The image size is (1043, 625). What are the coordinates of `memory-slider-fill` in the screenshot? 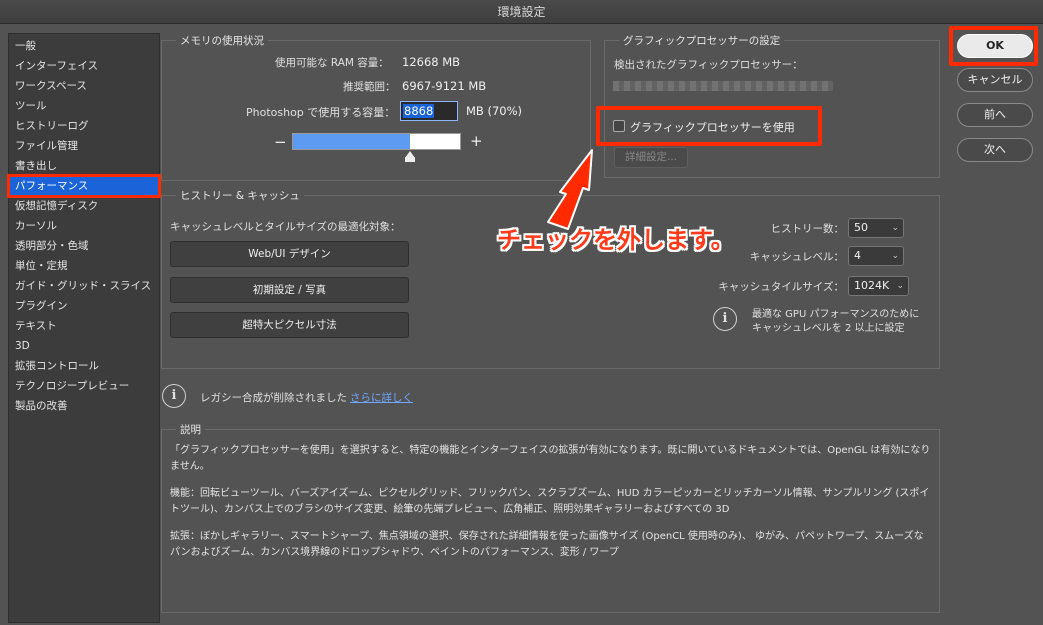 It's located at (351, 141).